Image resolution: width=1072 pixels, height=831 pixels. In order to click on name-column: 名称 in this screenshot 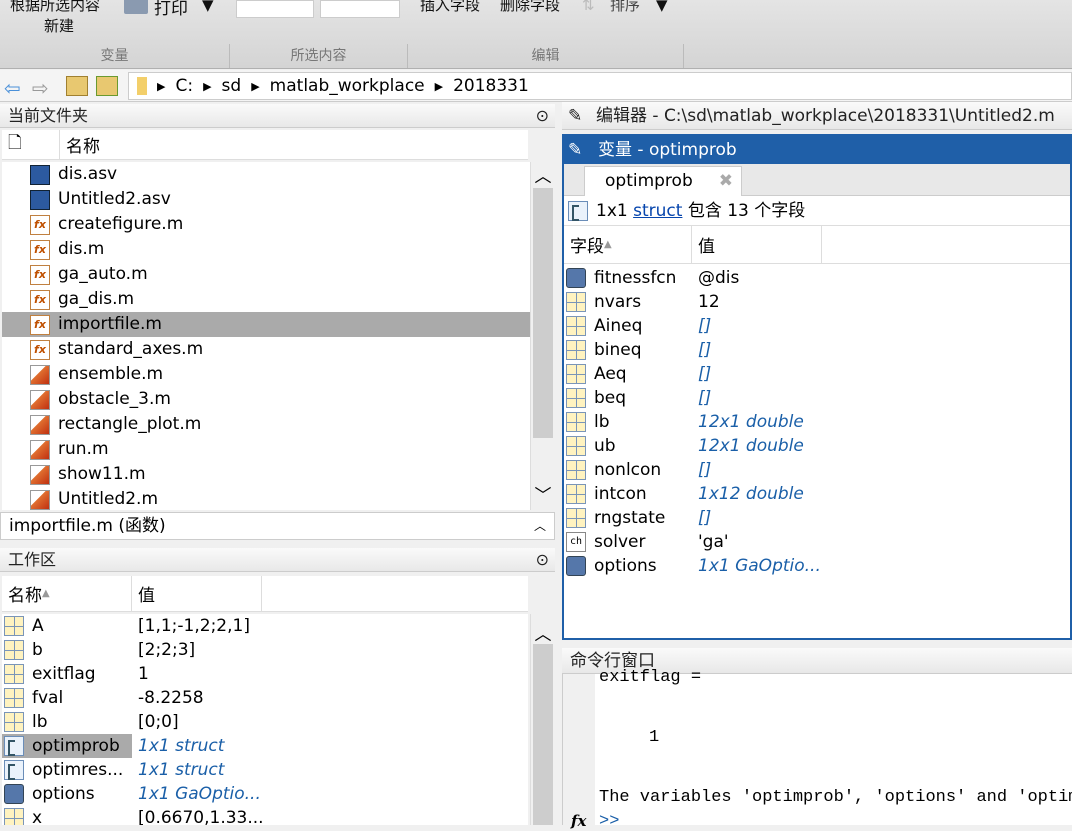, I will do `click(294, 144)`.